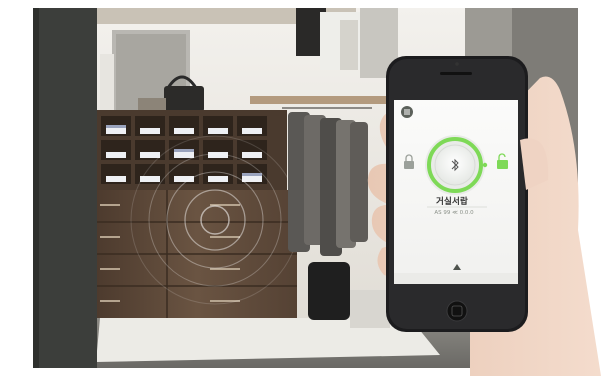  Describe the element at coordinates (329, 291) in the screenshot. I see `floor-bag` at that location.